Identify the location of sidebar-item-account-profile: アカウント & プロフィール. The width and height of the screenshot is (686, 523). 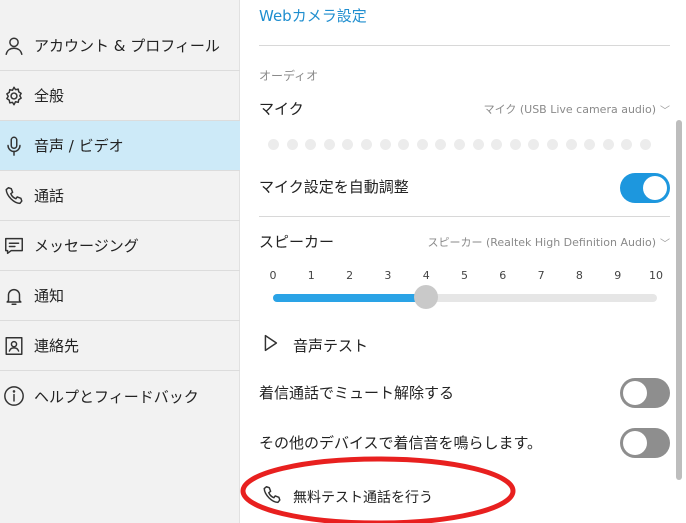
(120, 46).